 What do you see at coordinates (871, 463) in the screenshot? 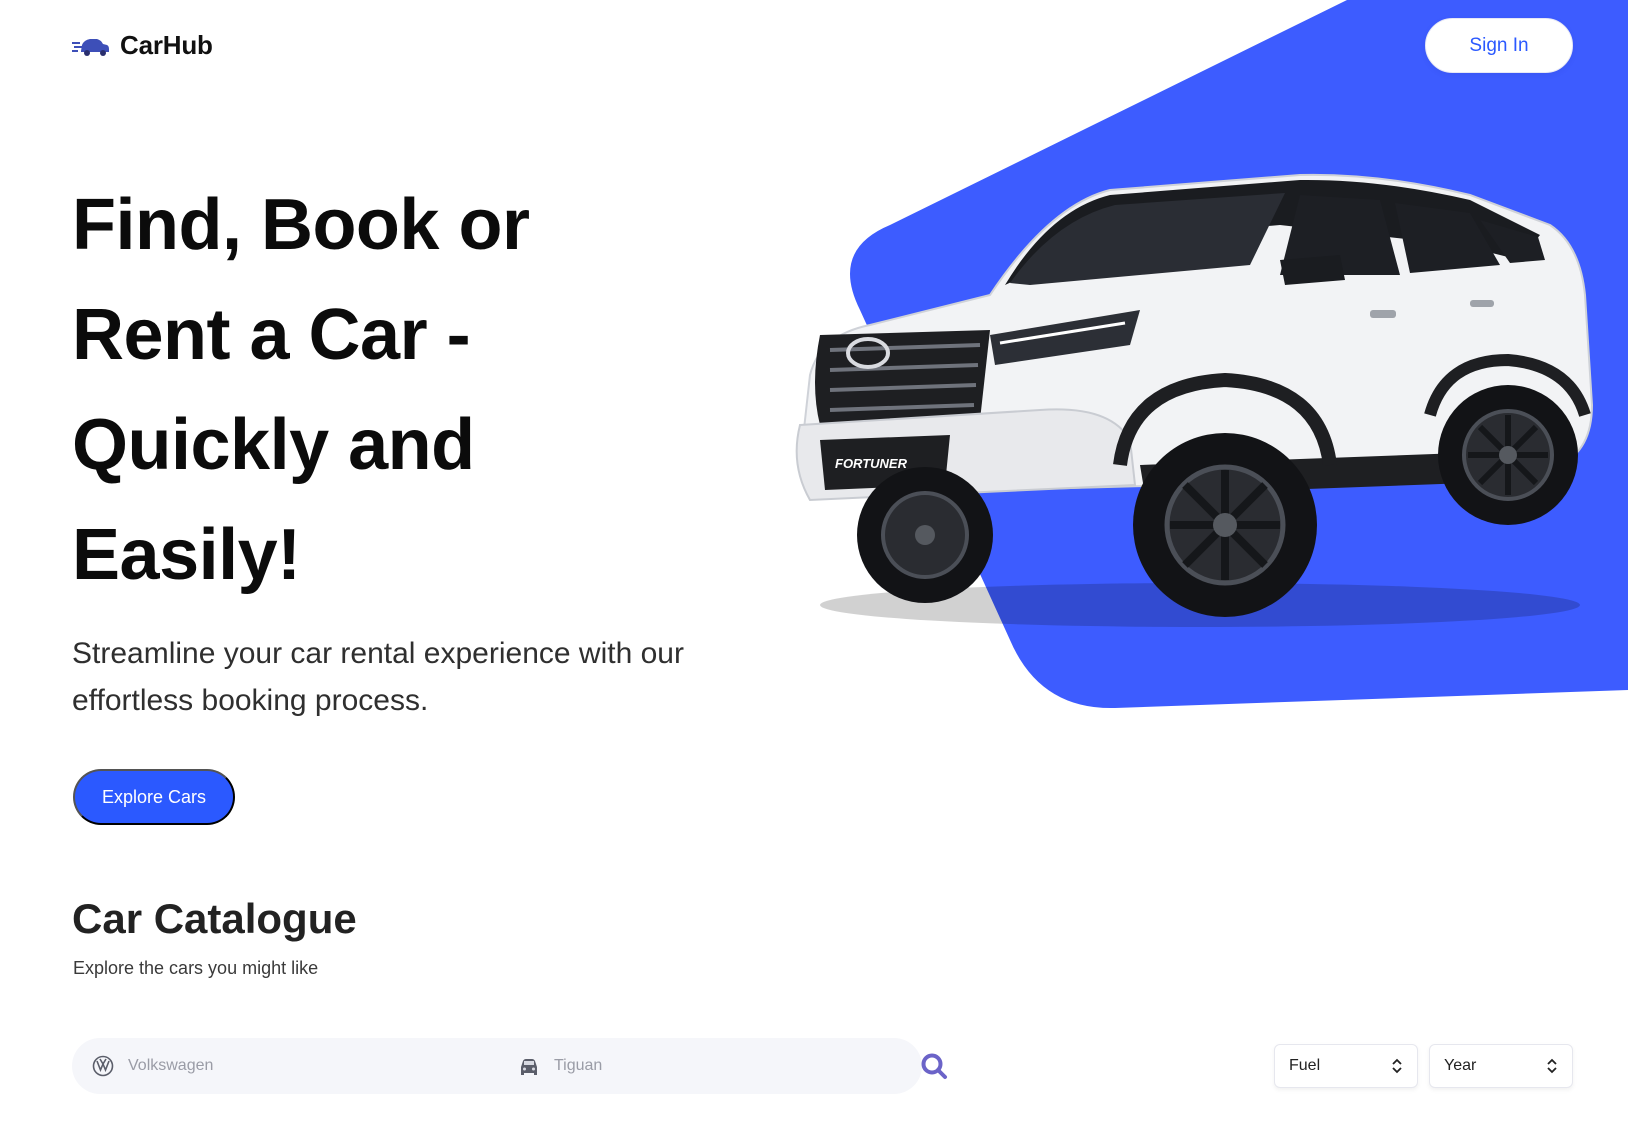
I see `svg-text: FORTUNER` at bounding box center [871, 463].